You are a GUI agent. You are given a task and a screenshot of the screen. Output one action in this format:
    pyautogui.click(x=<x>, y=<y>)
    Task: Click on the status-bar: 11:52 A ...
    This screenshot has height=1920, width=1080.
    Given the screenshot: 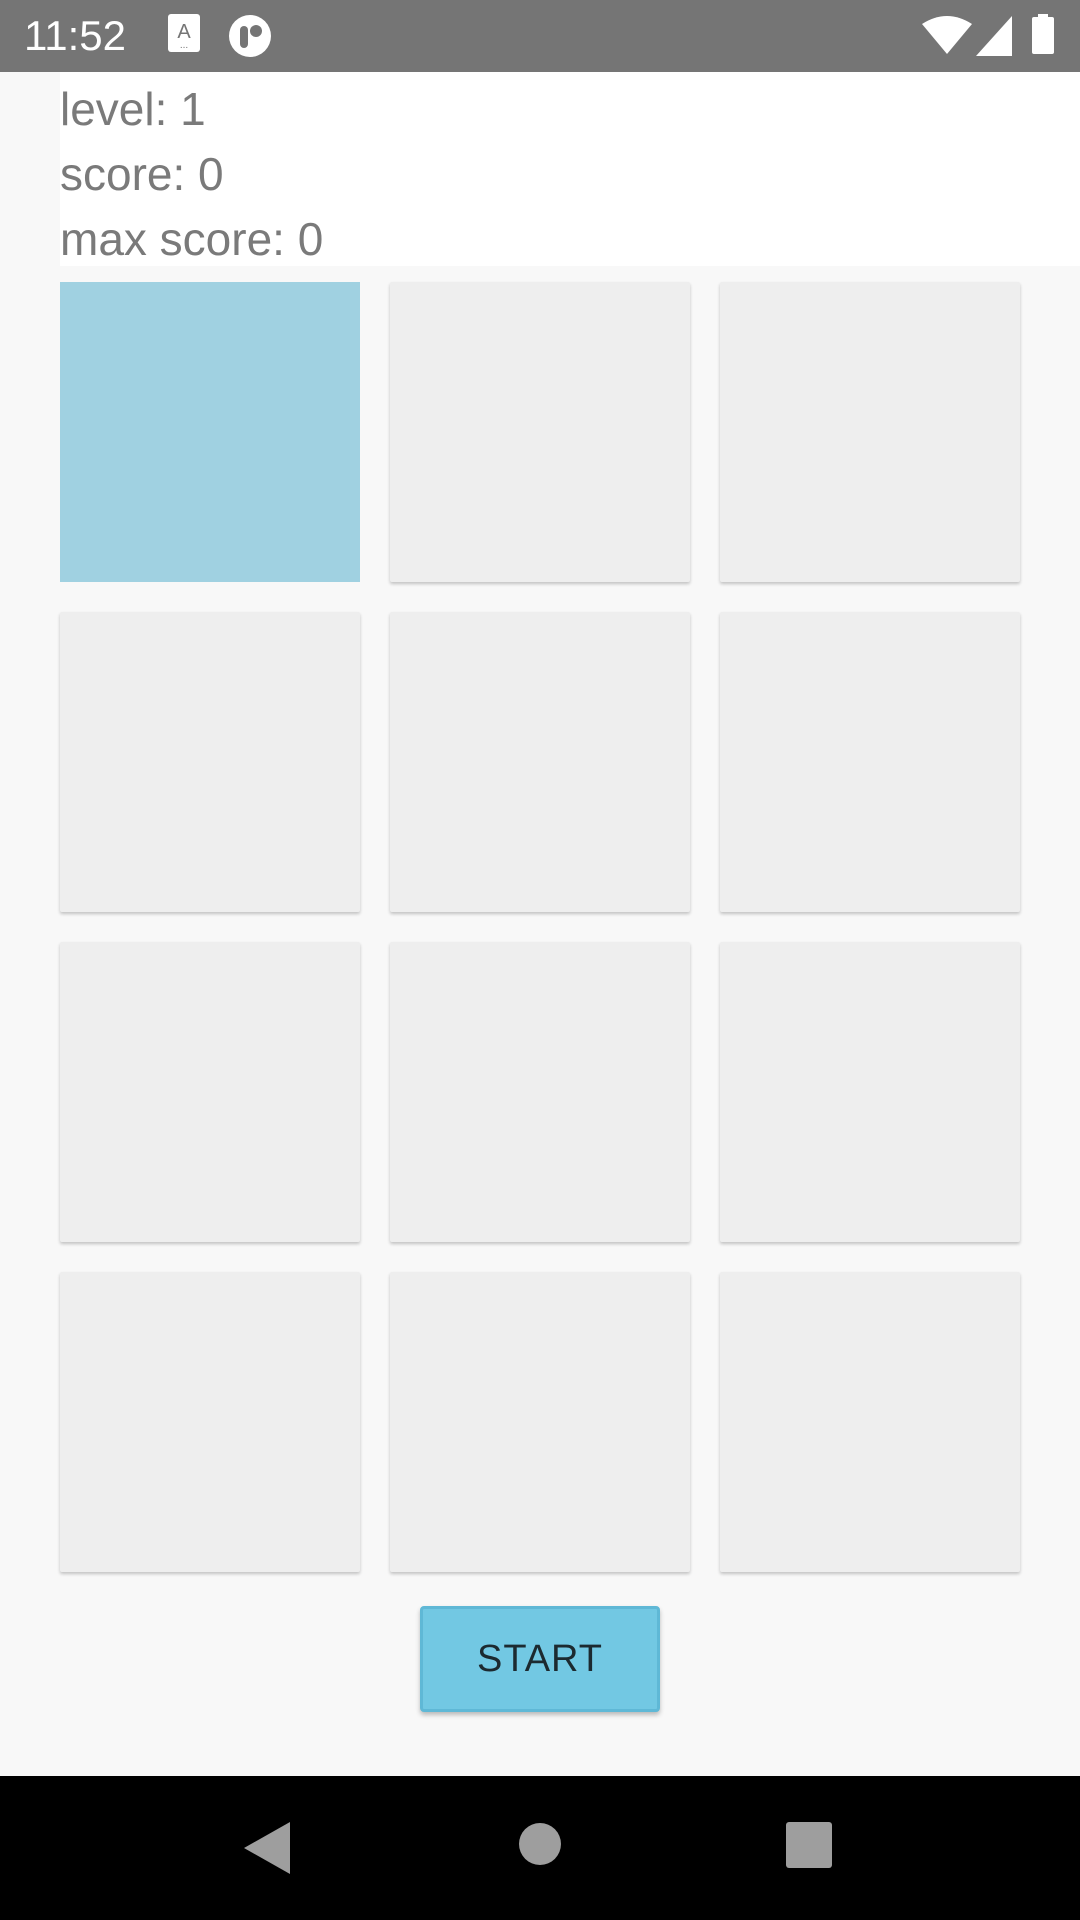 What is the action you would take?
    pyautogui.click(x=540, y=36)
    